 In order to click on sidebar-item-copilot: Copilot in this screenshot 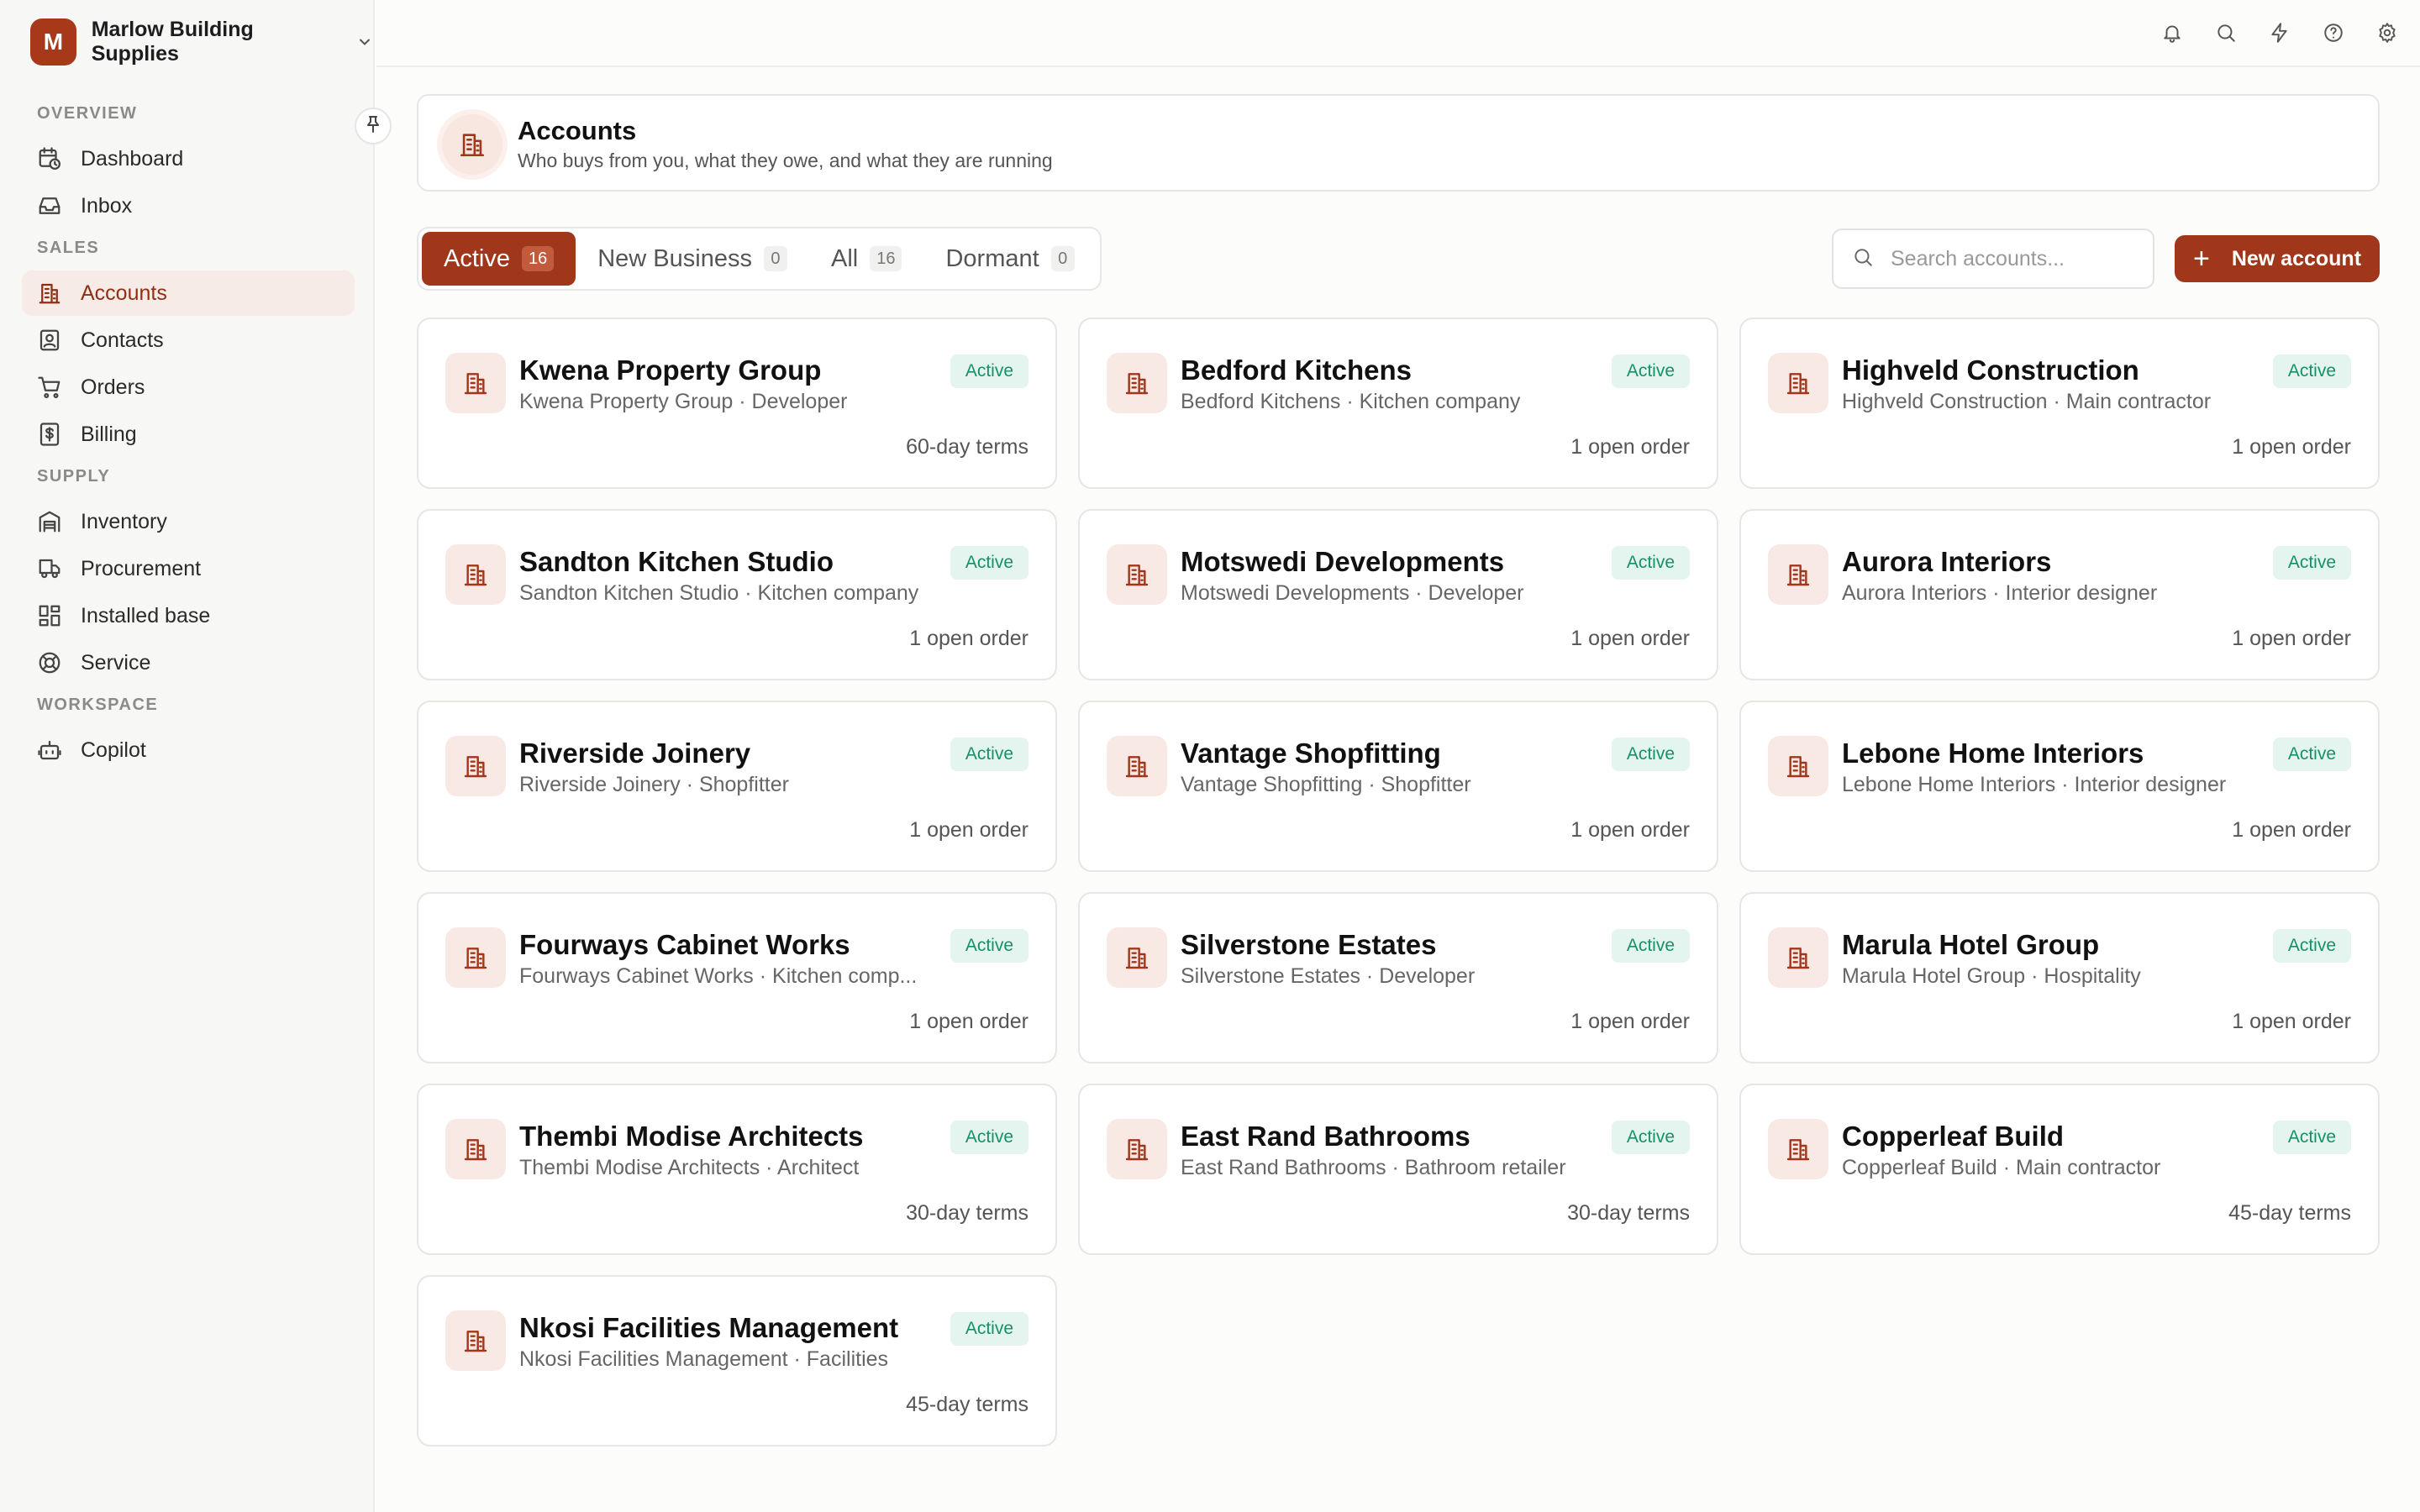, I will do `click(188, 750)`.